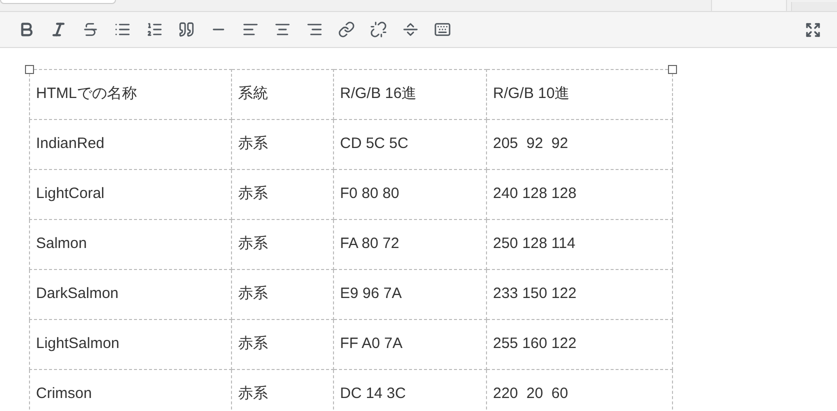 This screenshot has width=837, height=411. Describe the element at coordinates (70, 143) in the screenshot. I see `table-cell: IndianRed` at that location.